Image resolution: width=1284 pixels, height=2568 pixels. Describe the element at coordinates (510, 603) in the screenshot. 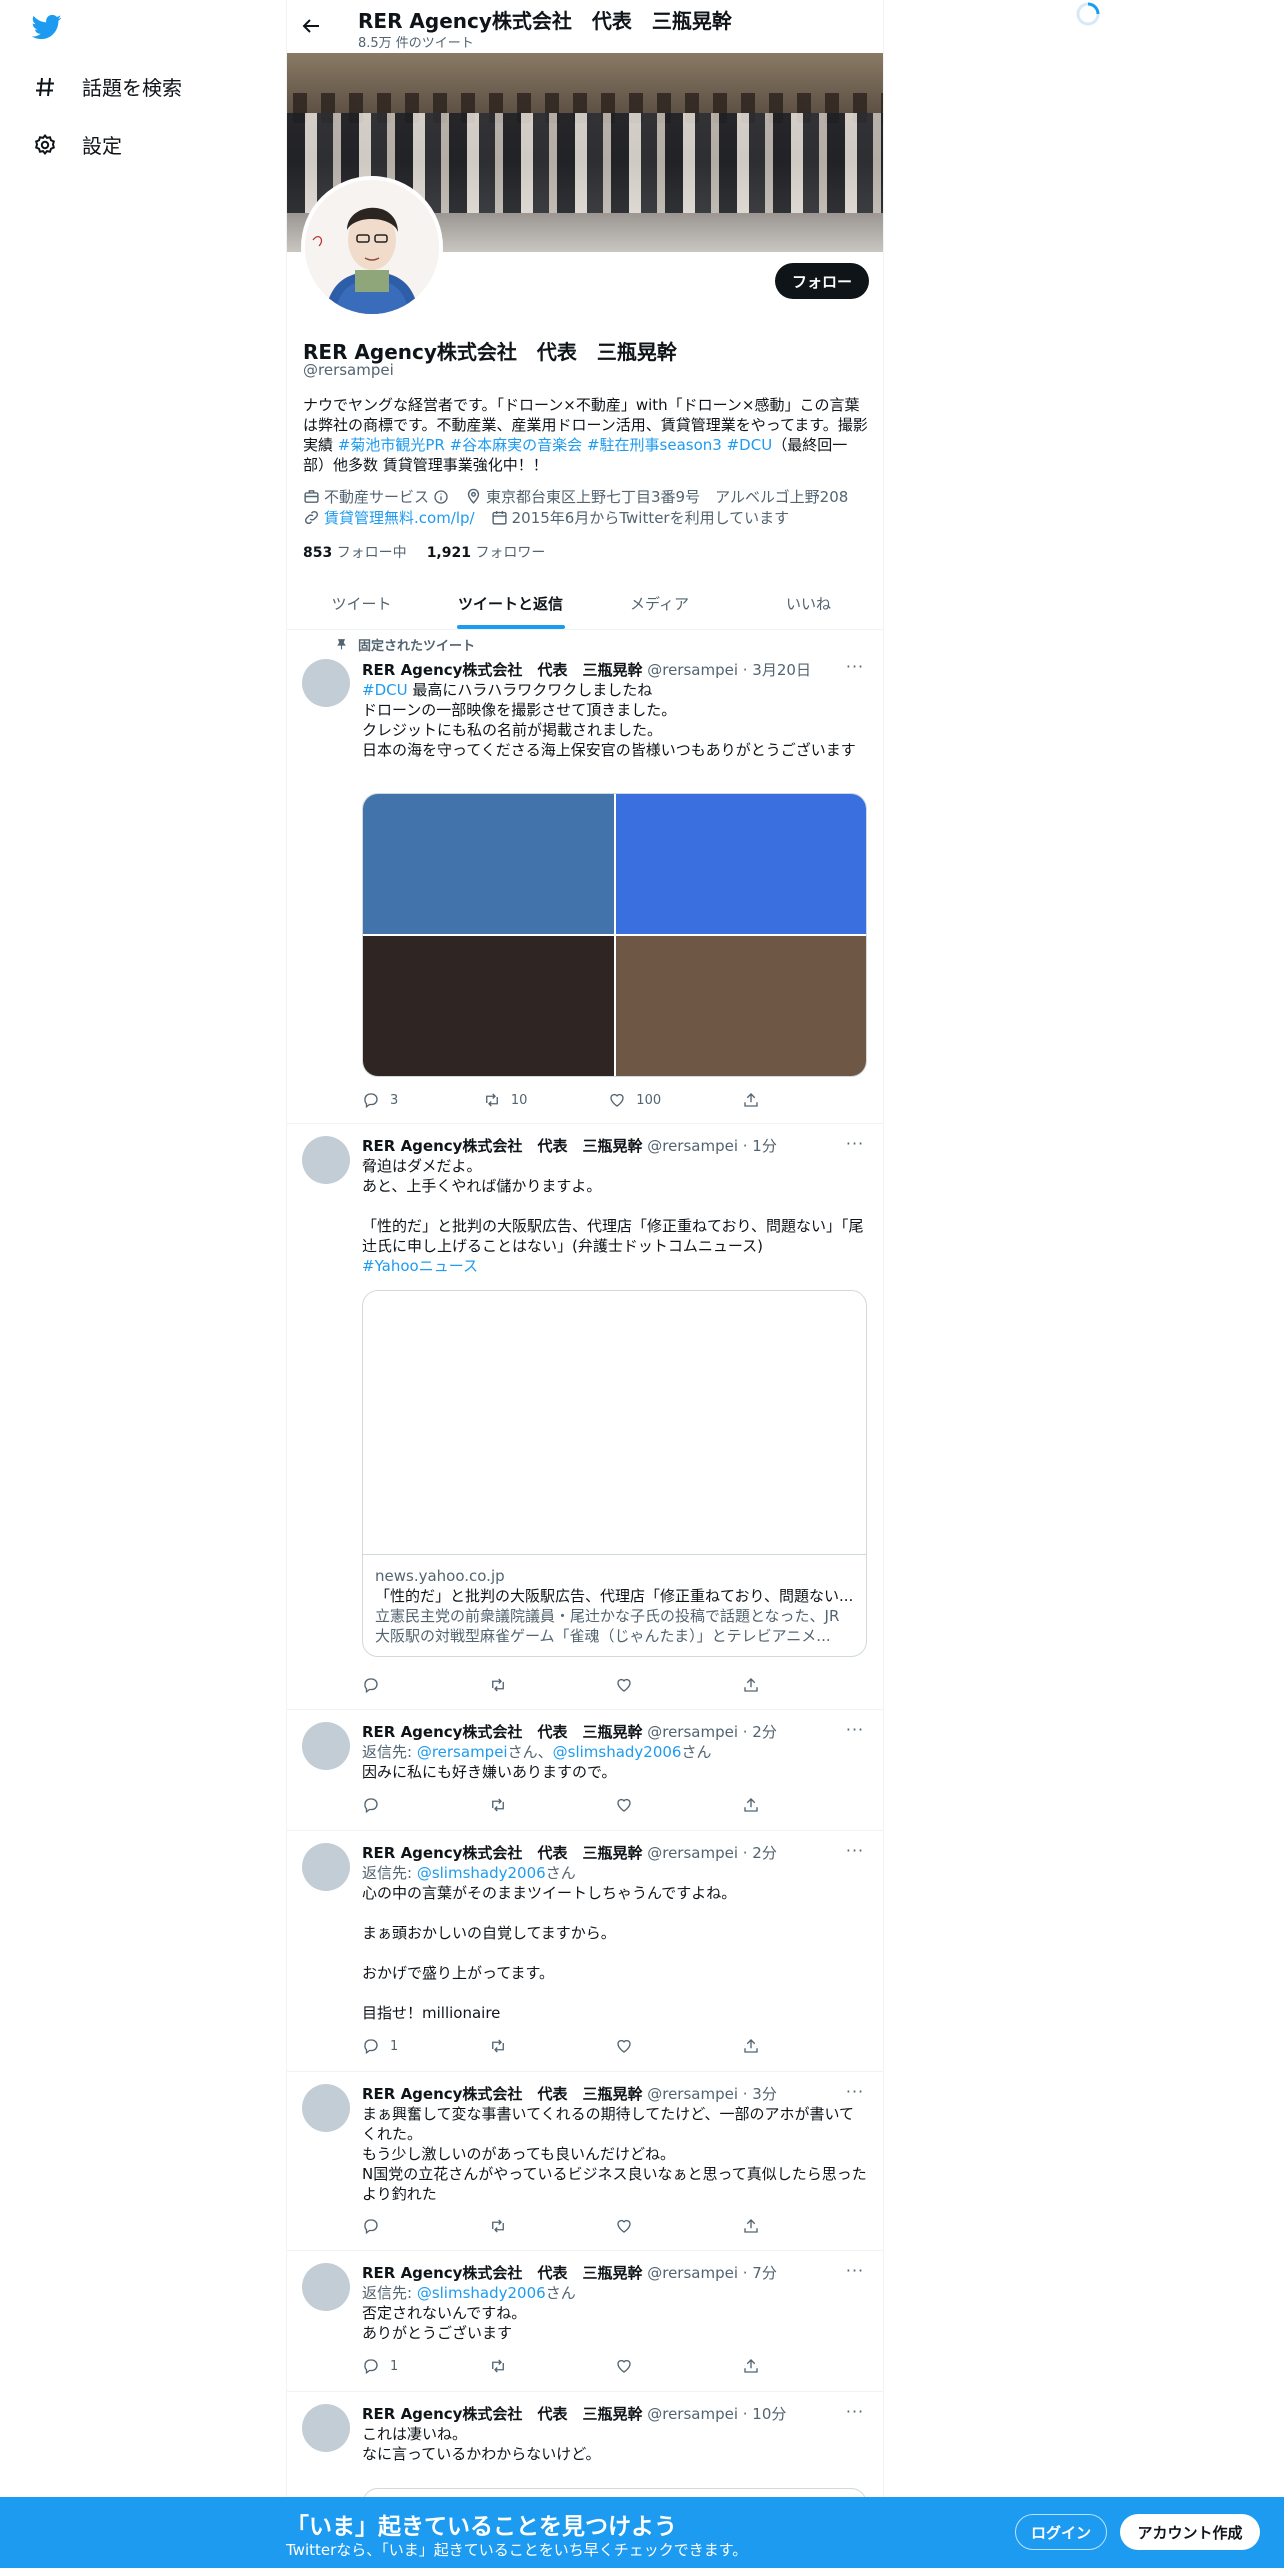

I see `tab-tweets-and-replies: ツイートと返信` at that location.